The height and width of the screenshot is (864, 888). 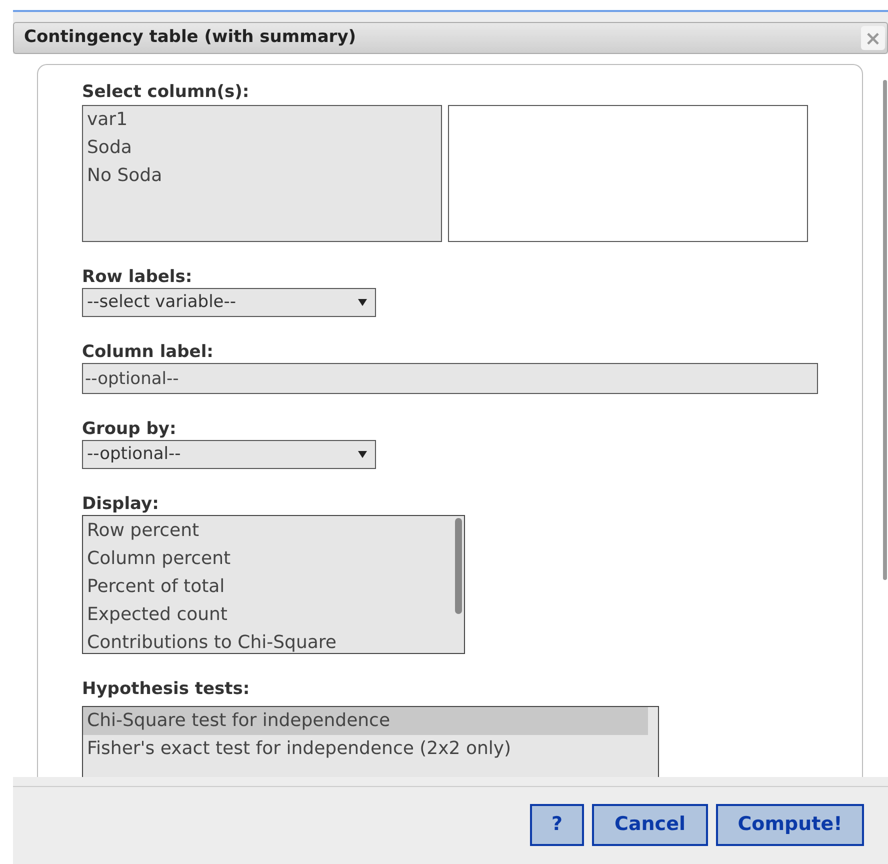 What do you see at coordinates (628, 173) in the screenshot?
I see `selected-columns-list` at bounding box center [628, 173].